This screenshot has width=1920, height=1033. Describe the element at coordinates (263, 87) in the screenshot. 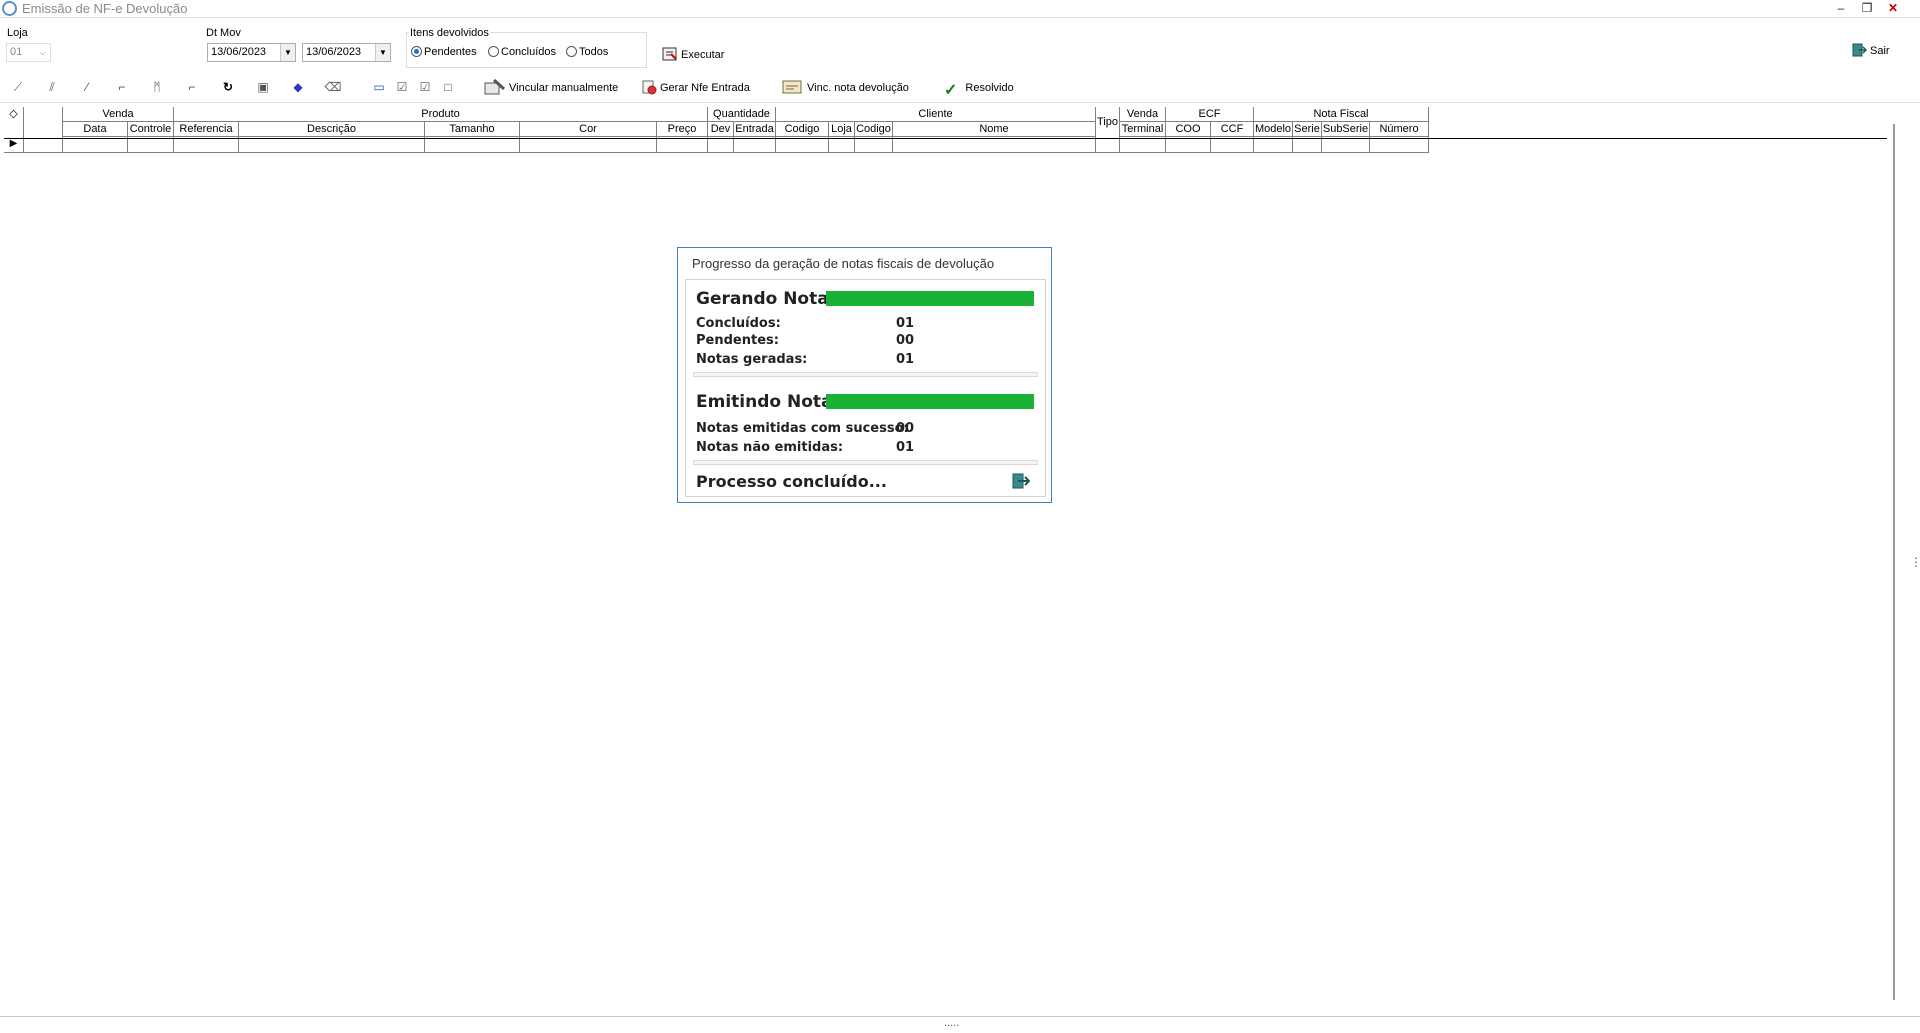

I see `print-icon: ▣` at that location.